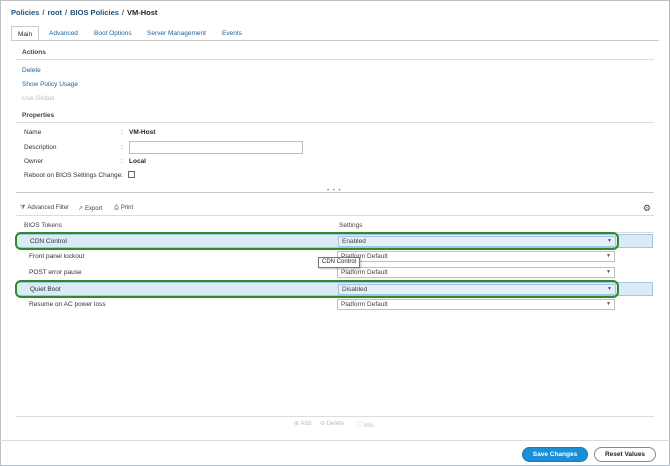  What do you see at coordinates (57, 256) in the screenshot?
I see `token-front-panel-lockout: Front panel lockout` at bounding box center [57, 256].